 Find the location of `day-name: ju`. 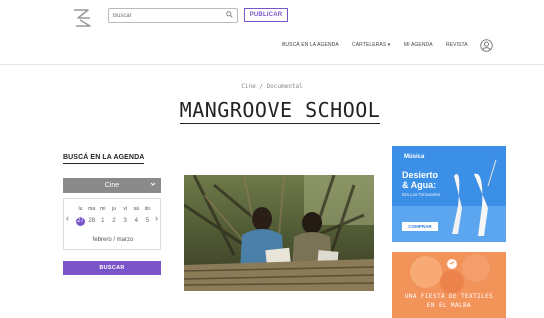

day-name: ju is located at coordinates (114, 209).